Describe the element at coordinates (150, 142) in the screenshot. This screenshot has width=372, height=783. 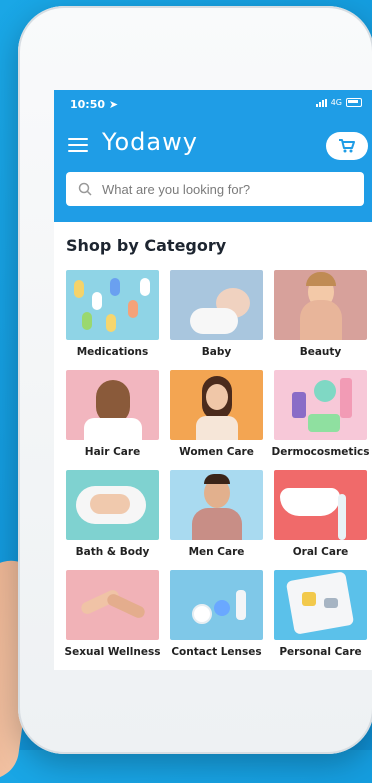
I see `app-logo: Yodawy` at that location.